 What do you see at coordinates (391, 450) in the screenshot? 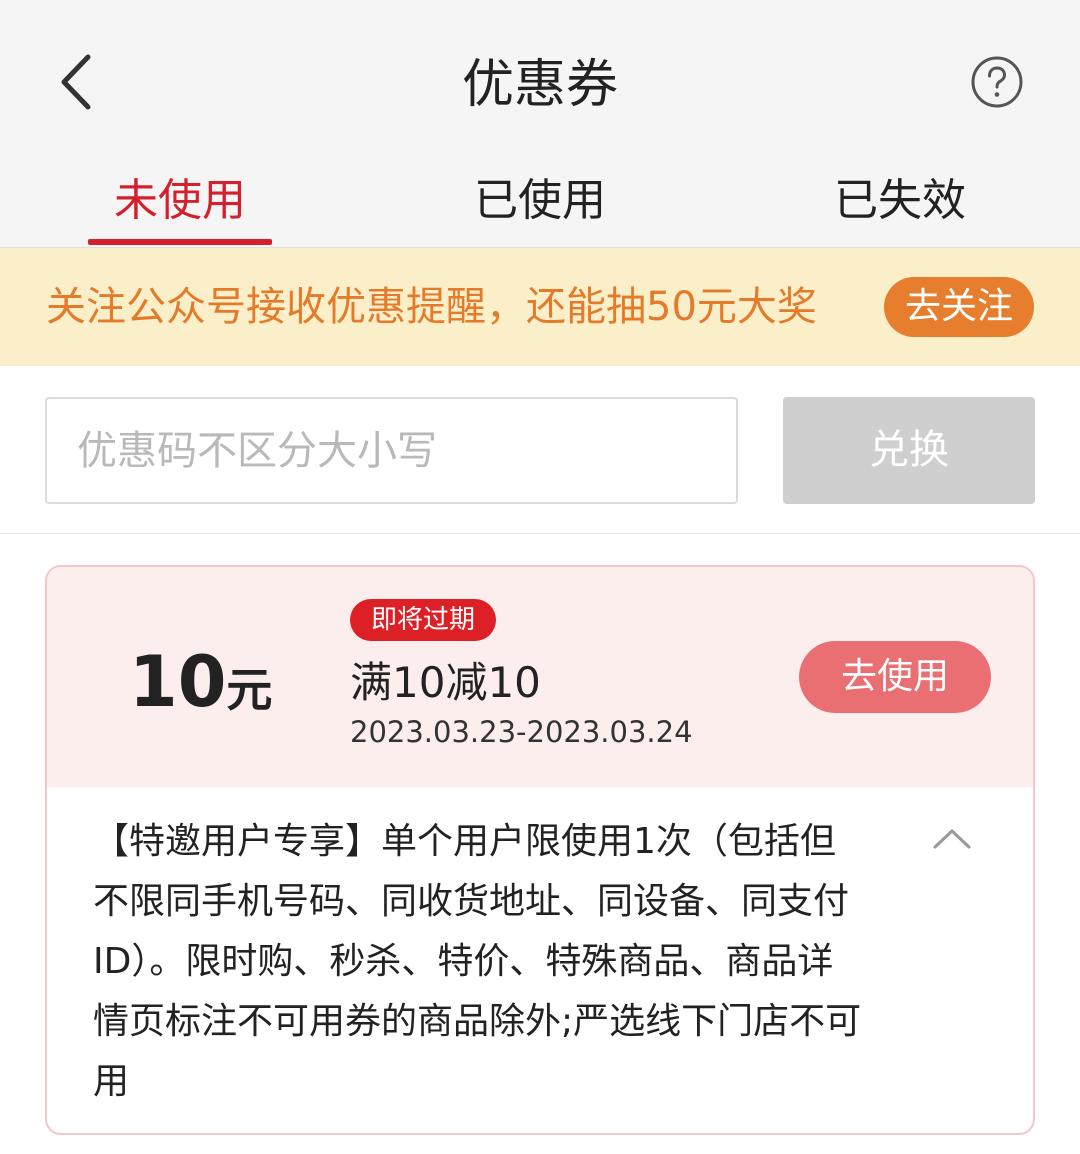
I see `coupon-code-input` at bounding box center [391, 450].